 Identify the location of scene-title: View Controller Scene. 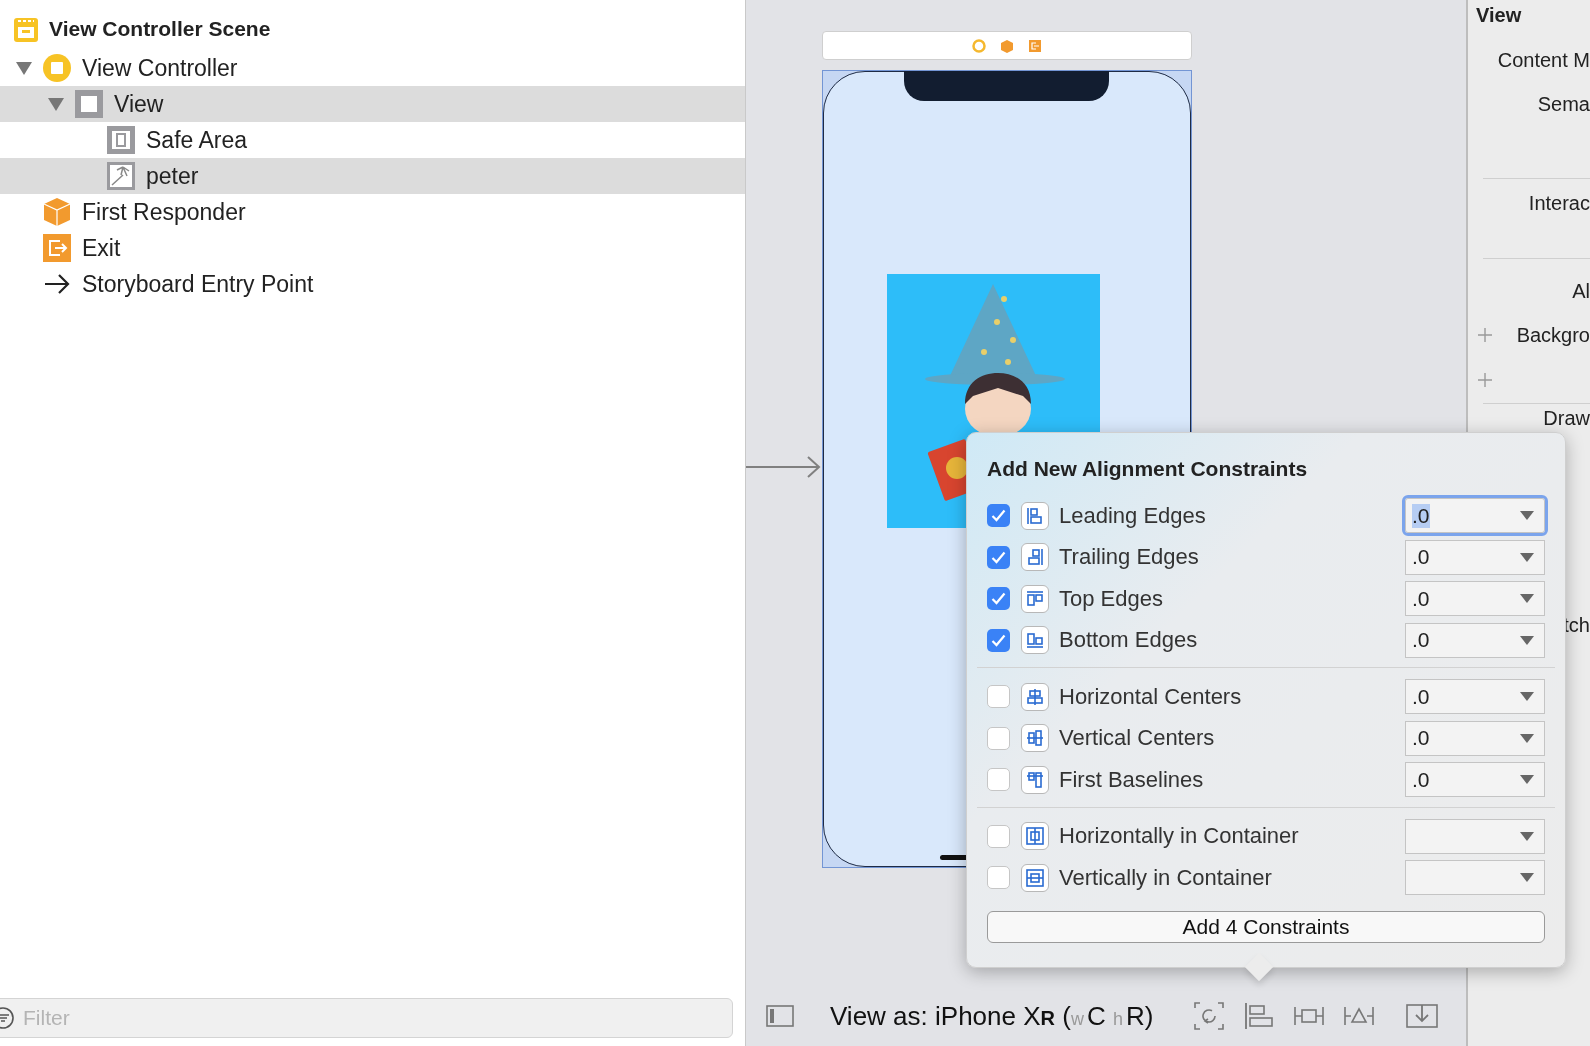
(160, 29).